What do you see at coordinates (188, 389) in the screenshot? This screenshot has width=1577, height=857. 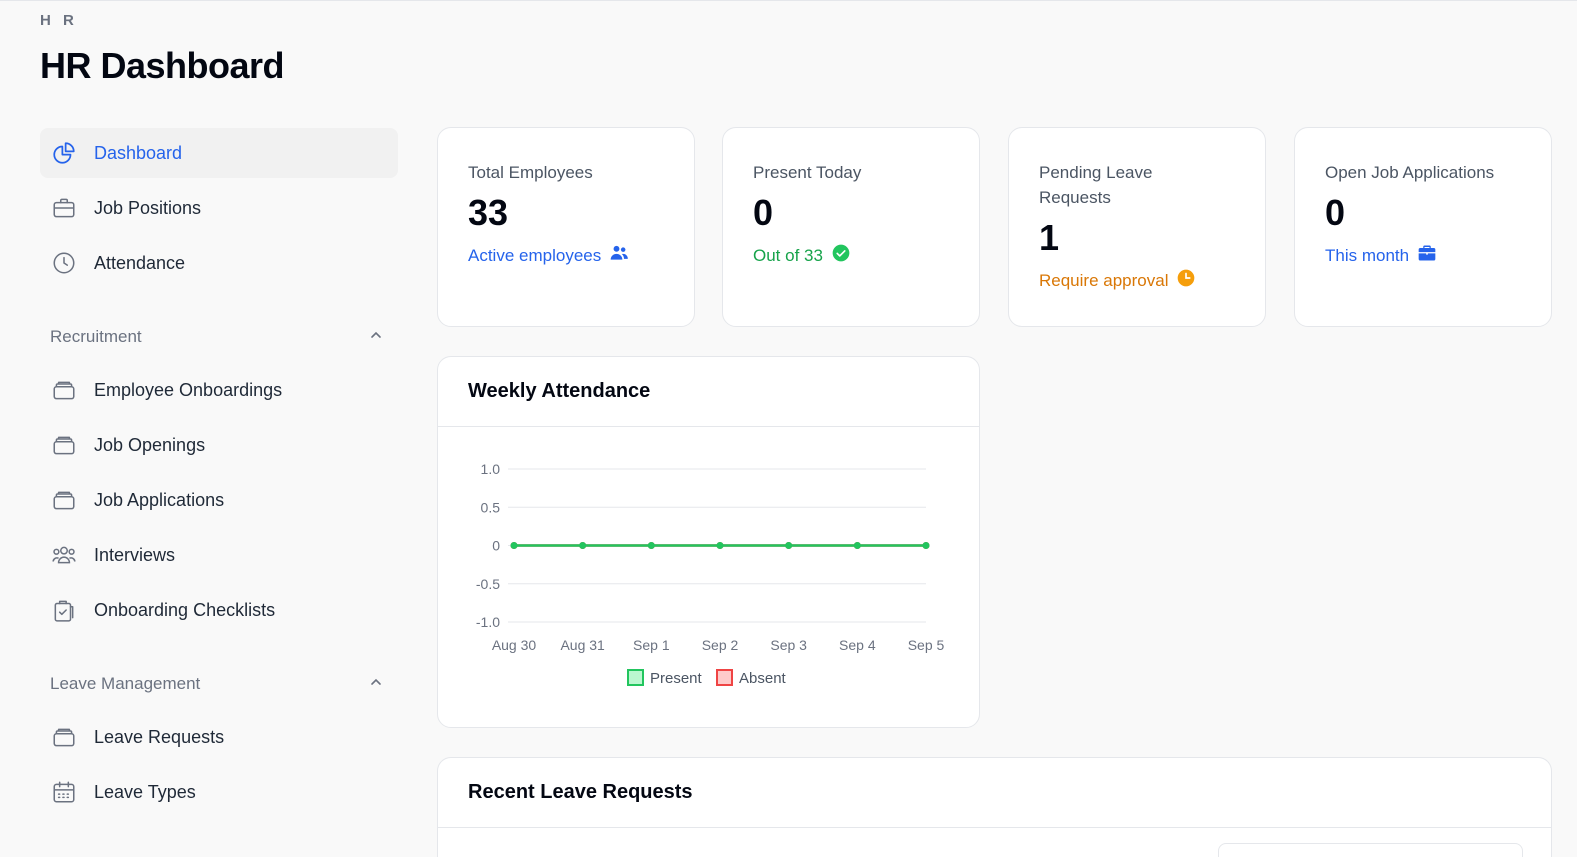 I see `sidebar-item-label: Employee Onboardings` at bounding box center [188, 389].